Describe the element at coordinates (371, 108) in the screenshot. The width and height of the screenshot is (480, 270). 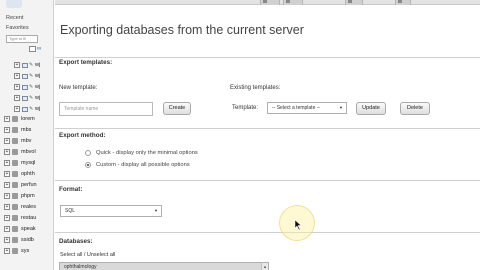
I see `update-template-button: Update` at that location.